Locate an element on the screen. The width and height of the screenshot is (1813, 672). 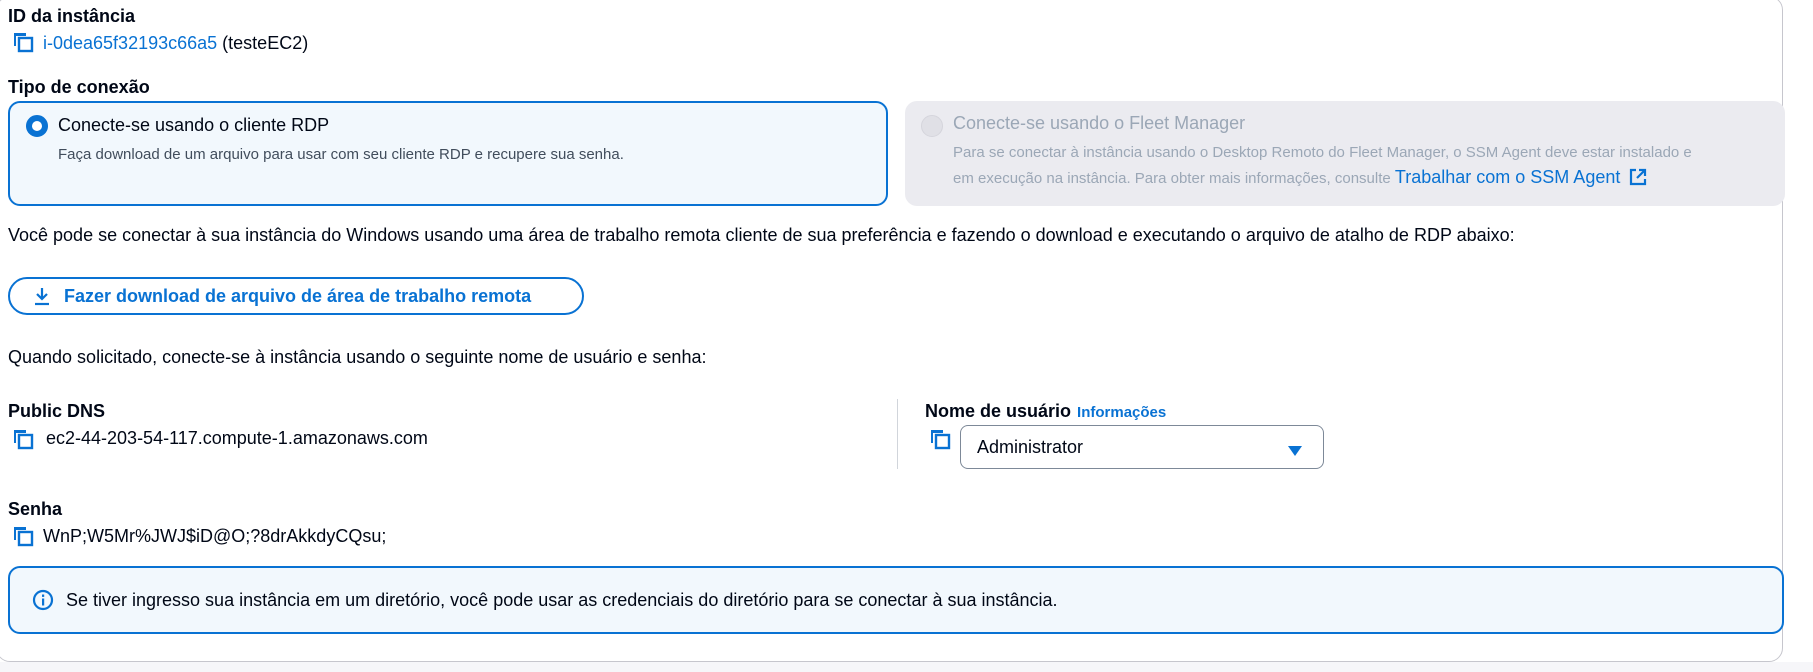
ssm-agent-link-text: Trabalhar com o SSM Agent is located at coordinates (1507, 177).